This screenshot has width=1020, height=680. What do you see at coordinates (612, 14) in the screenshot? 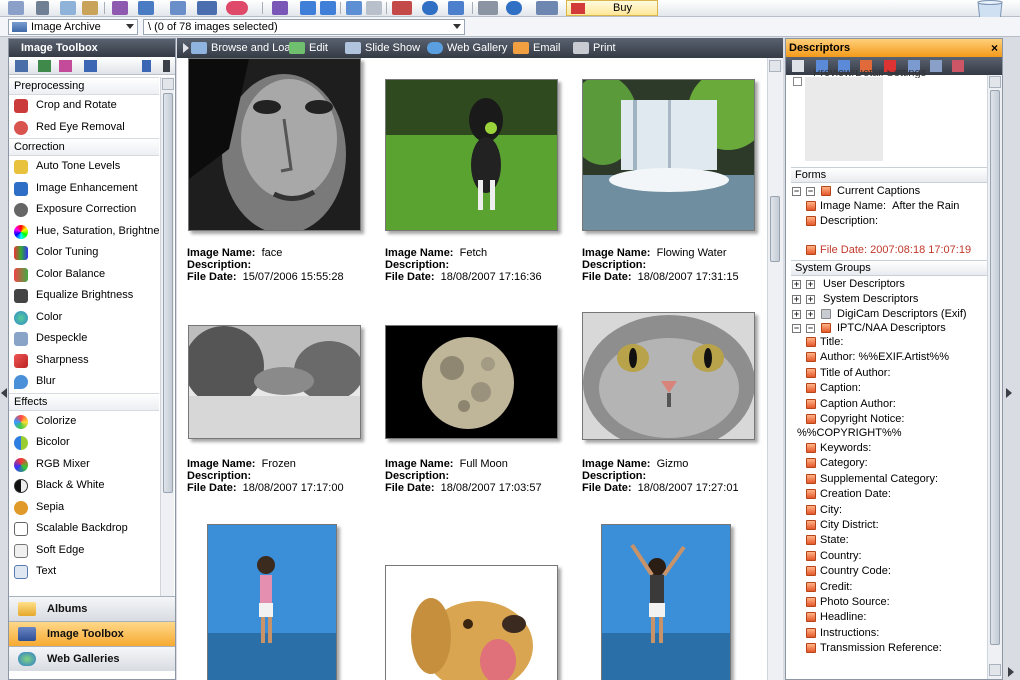
I see `buy-now-button: Buy Now!` at bounding box center [612, 14].